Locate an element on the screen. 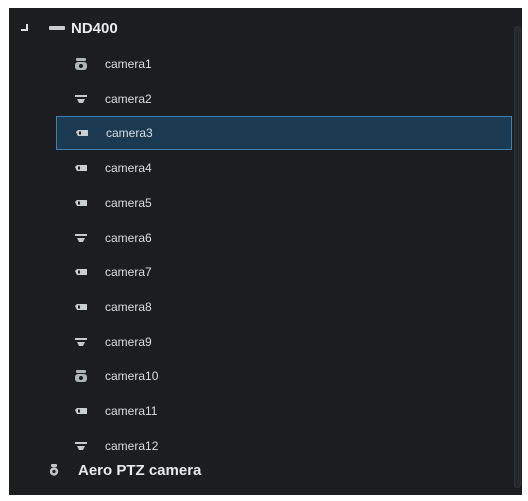 Image resolution: width=528 pixels, height=501 pixels. camera-label: camera7 is located at coordinates (128, 272).